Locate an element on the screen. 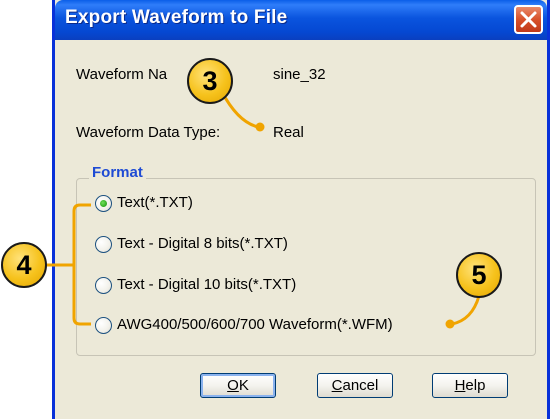  callout-3-leader is located at coordinates (239, 110).